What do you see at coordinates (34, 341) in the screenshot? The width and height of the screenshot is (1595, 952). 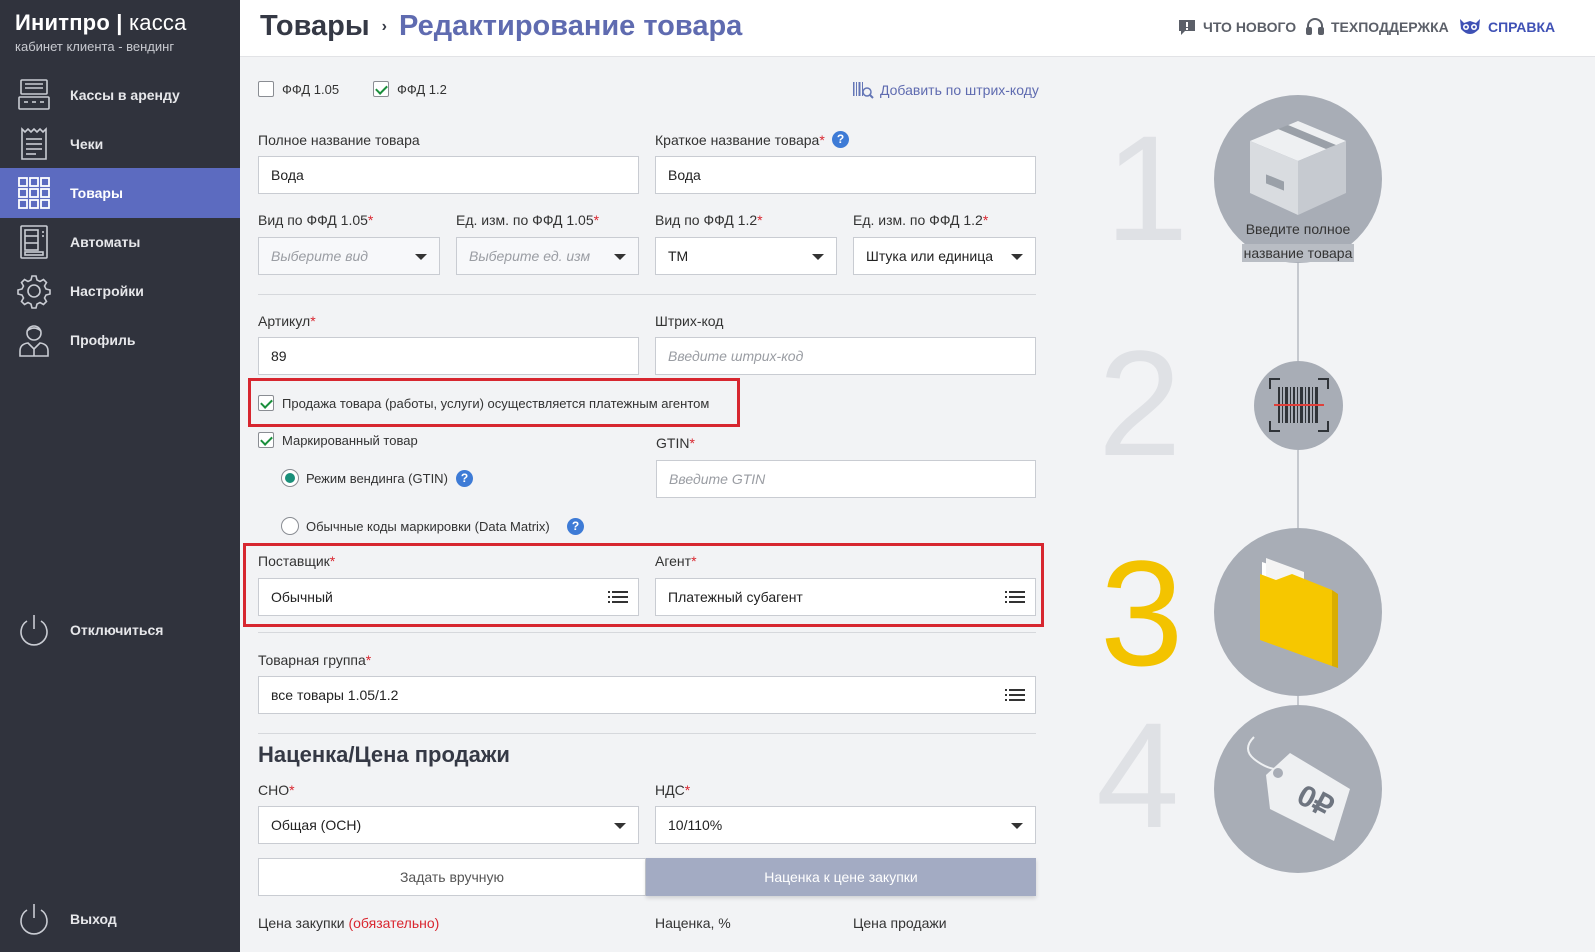 I see `user-icon` at bounding box center [34, 341].